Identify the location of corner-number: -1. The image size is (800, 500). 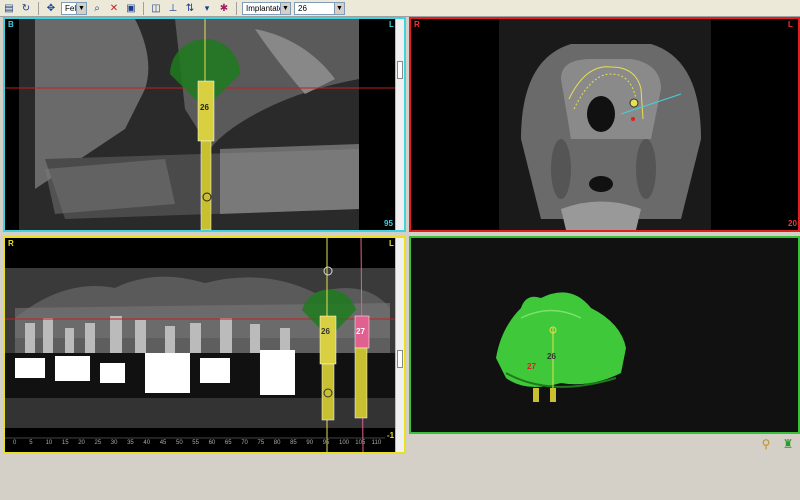
(391, 435).